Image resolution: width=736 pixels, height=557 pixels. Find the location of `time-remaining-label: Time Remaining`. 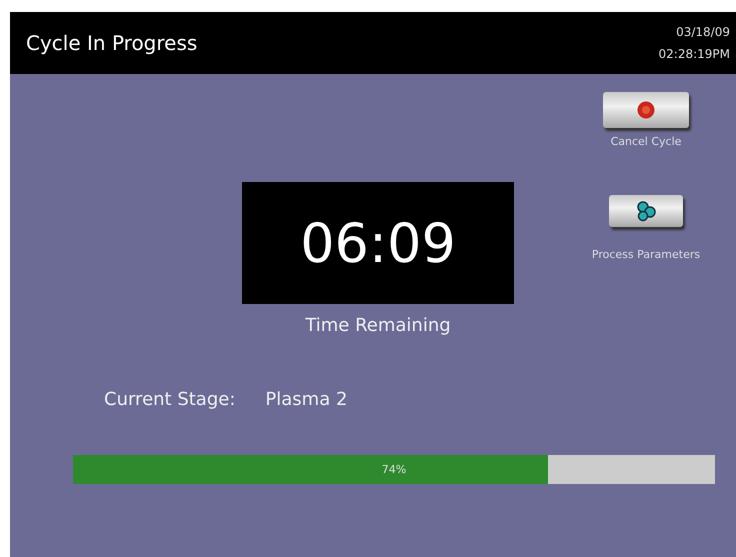

time-remaining-label: Time Remaining is located at coordinates (378, 326).